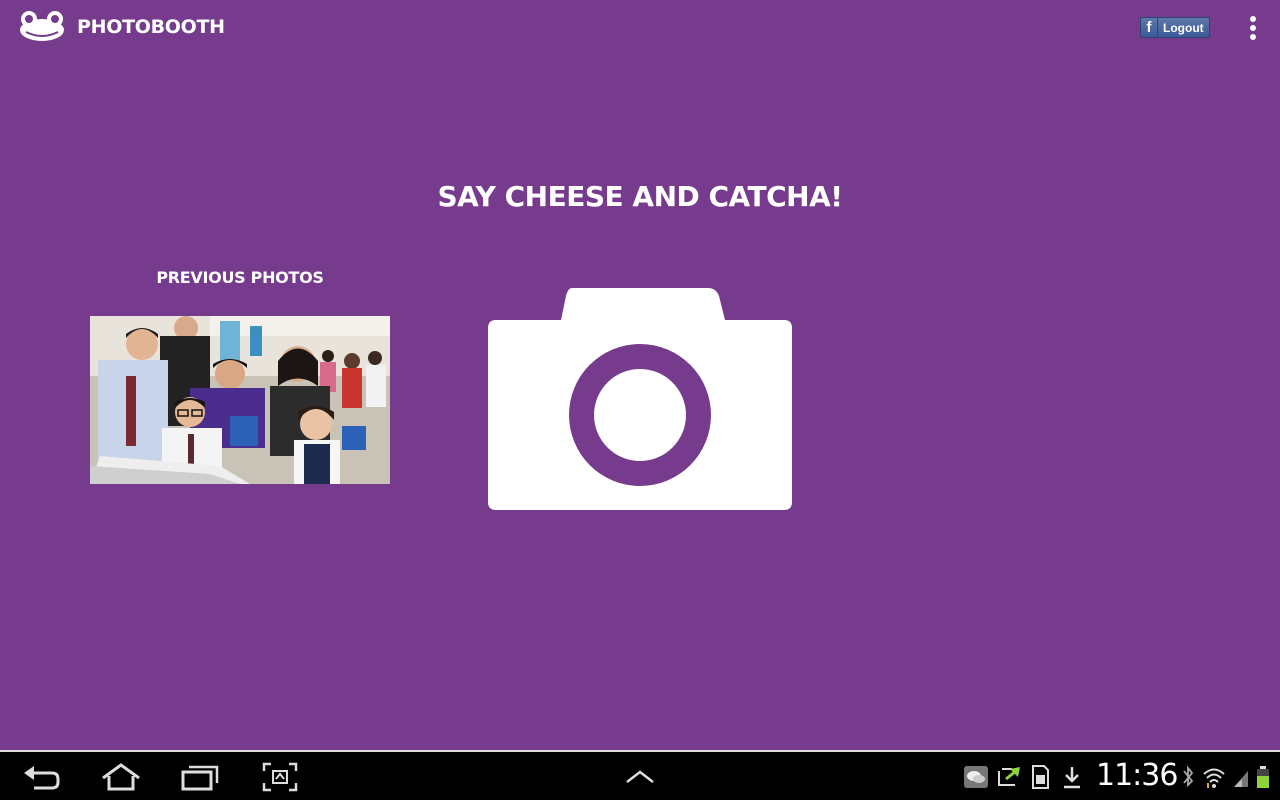 Image resolution: width=1280 pixels, height=800 pixels. Describe the element at coordinates (42, 27) in the screenshot. I see `frog-logo-icon` at that location.